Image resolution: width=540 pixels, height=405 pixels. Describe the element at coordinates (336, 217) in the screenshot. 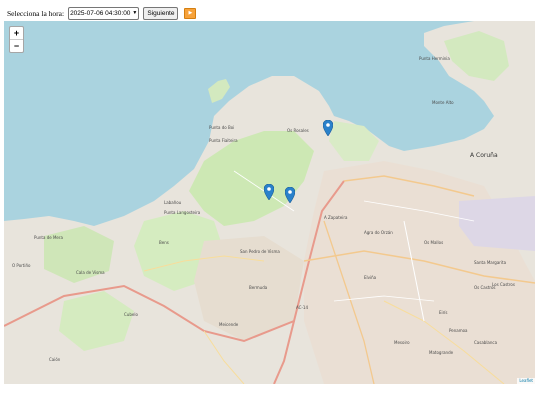

I see `map-label: A Zapateira` at that location.